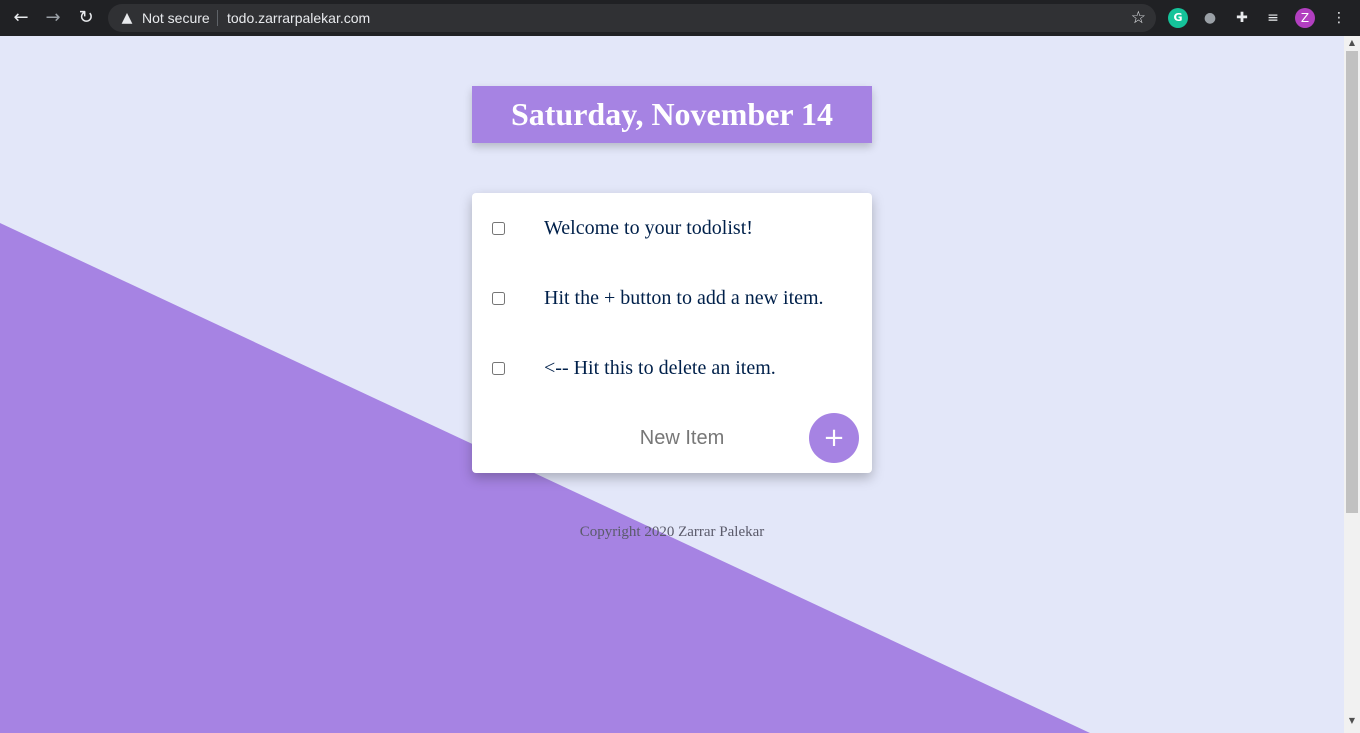 Image resolution: width=1360 pixels, height=733 pixels. I want to click on forward-arrow-icon: →, so click(53, 18).